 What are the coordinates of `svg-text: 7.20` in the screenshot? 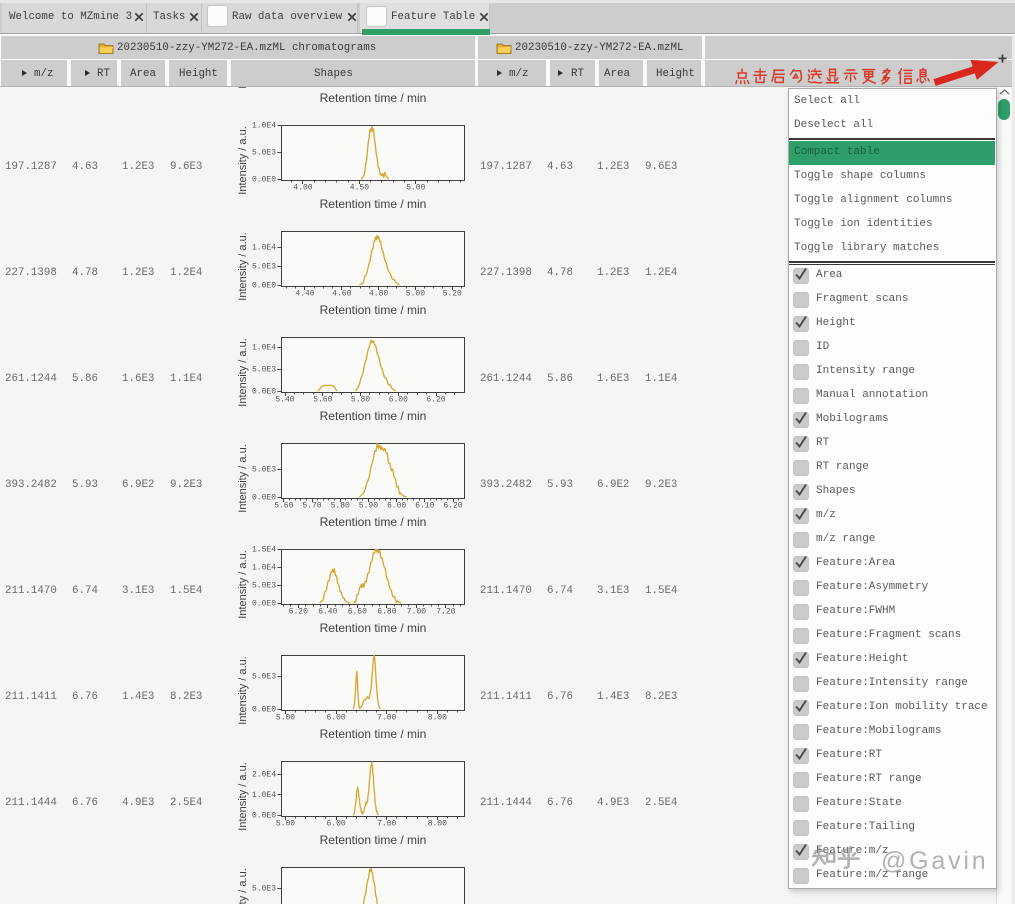 It's located at (445, 612).